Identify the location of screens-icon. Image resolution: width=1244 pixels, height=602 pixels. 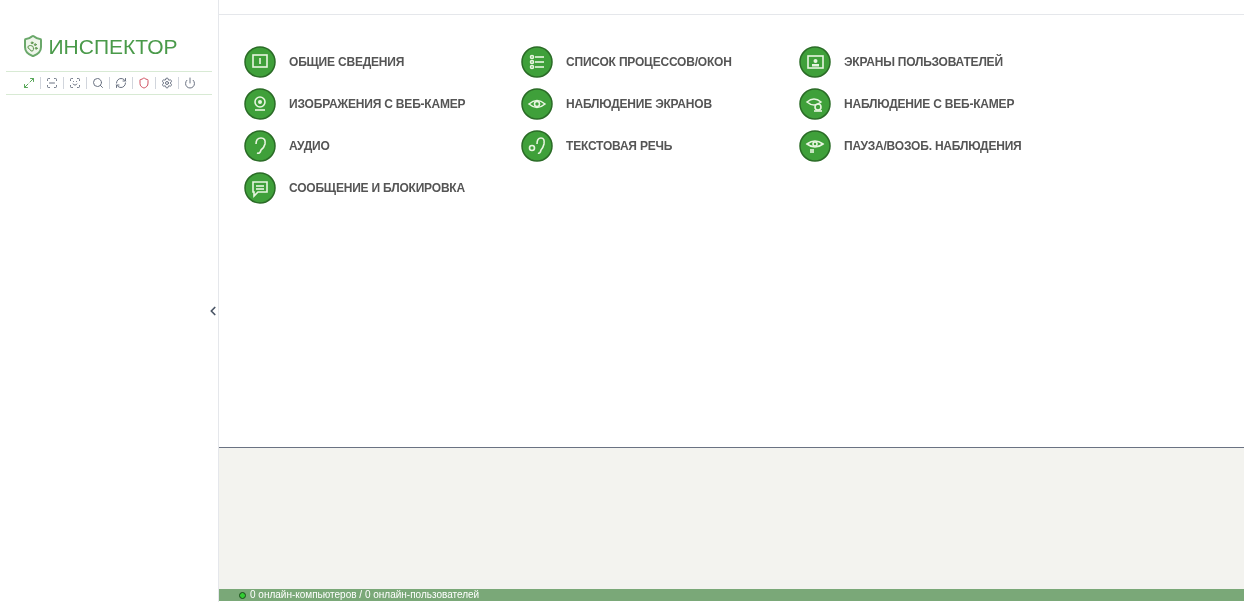
(815, 62).